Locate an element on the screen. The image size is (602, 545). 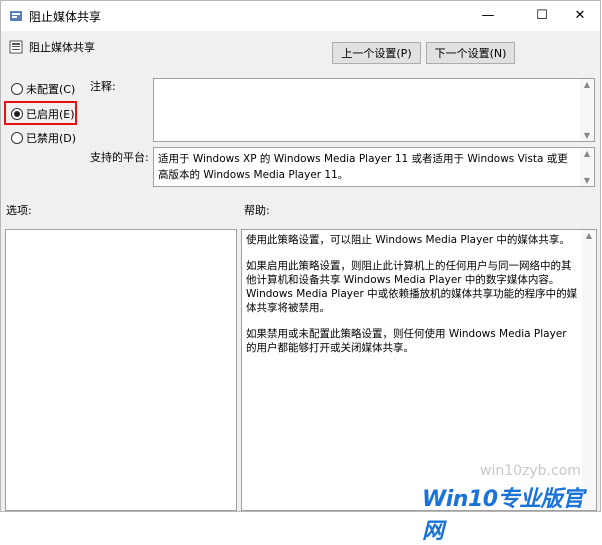
radio-not-configured: 未配置(C) is located at coordinates (43, 89).